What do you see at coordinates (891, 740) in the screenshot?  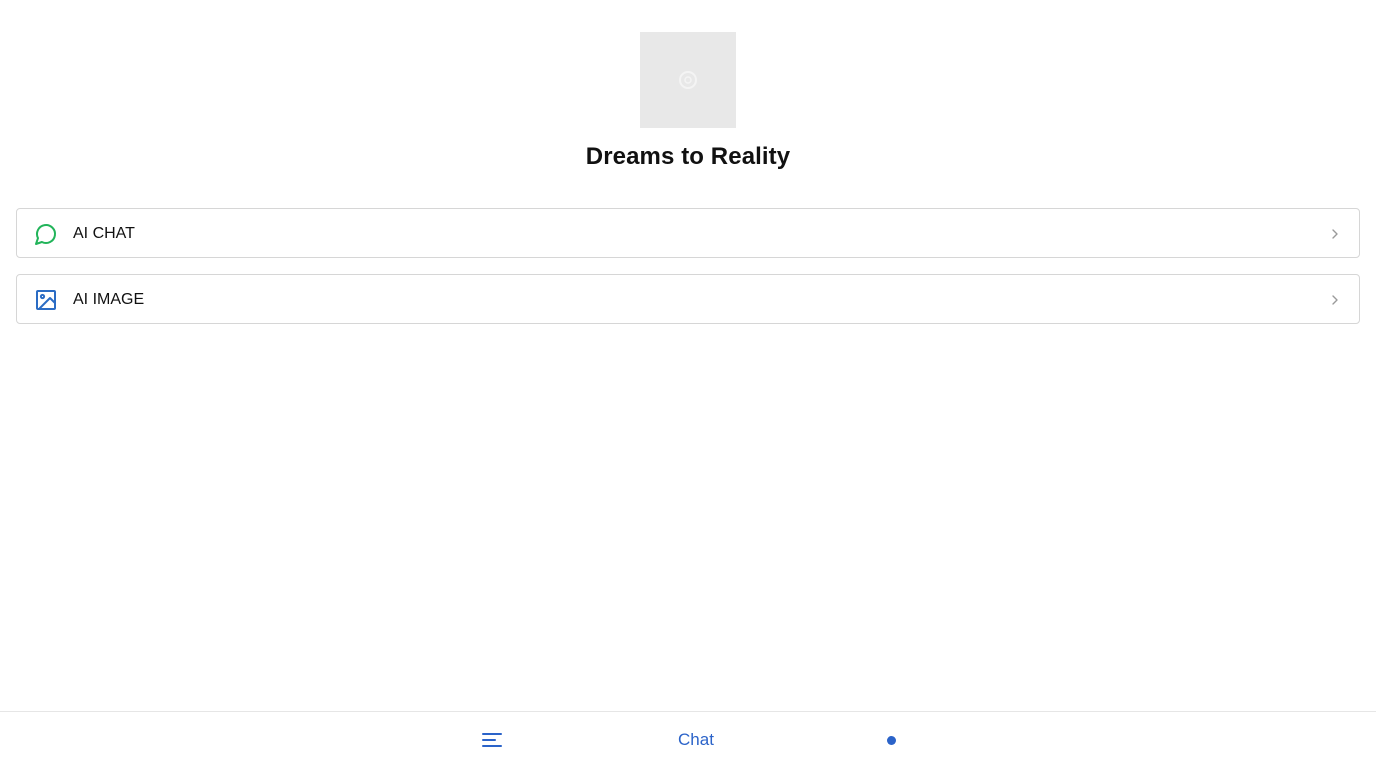 I see `status-dot-icon` at bounding box center [891, 740].